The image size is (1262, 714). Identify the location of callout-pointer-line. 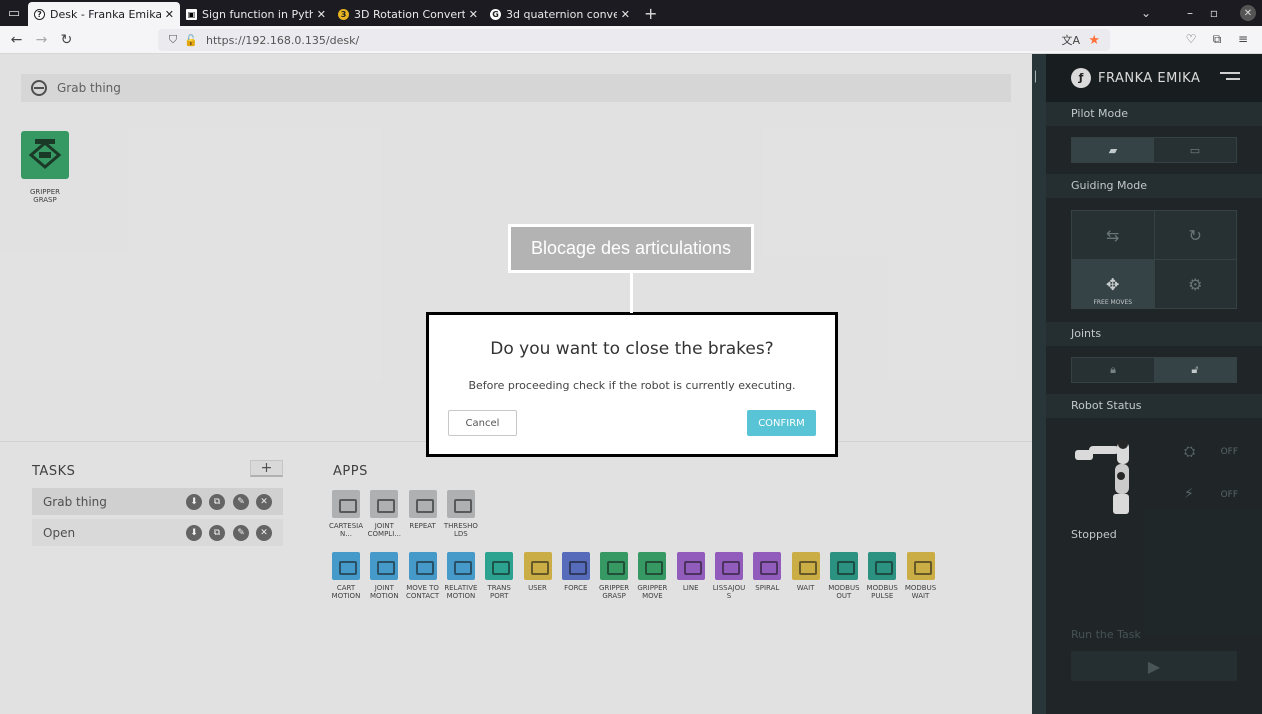
(631, 293).